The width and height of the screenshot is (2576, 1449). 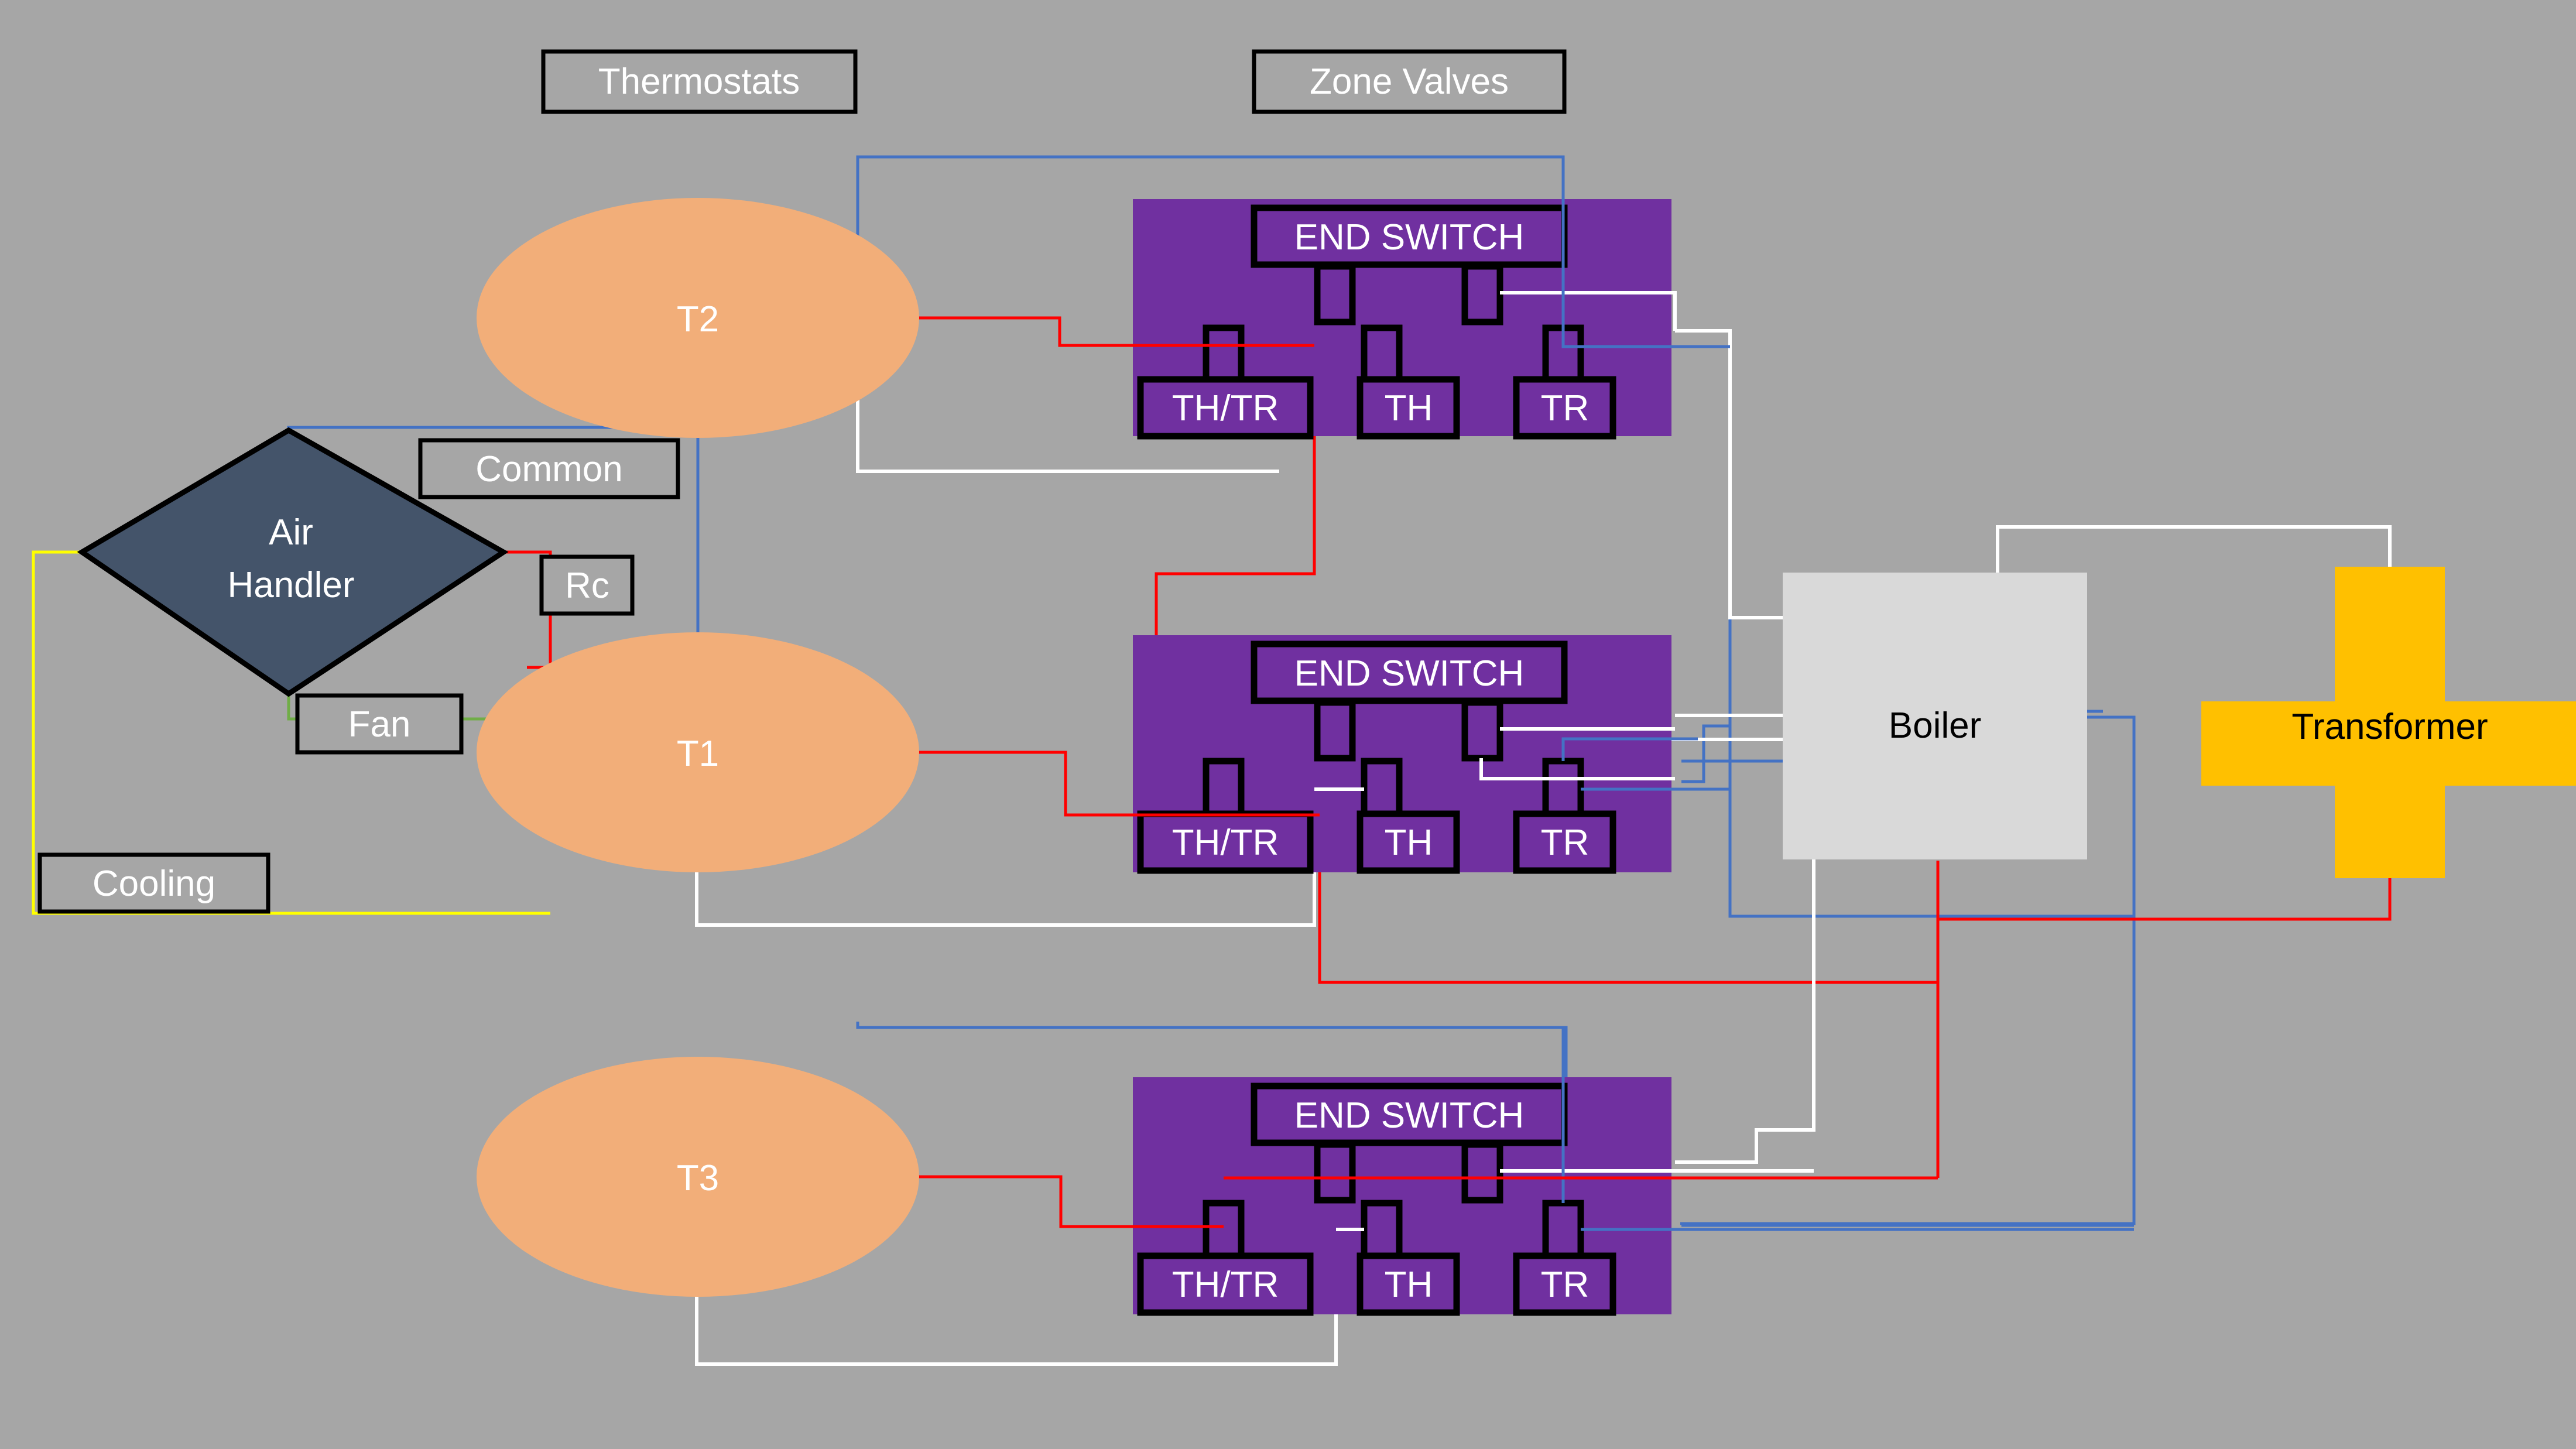 I want to click on terminal-rc-label: Rc, so click(x=587, y=586).